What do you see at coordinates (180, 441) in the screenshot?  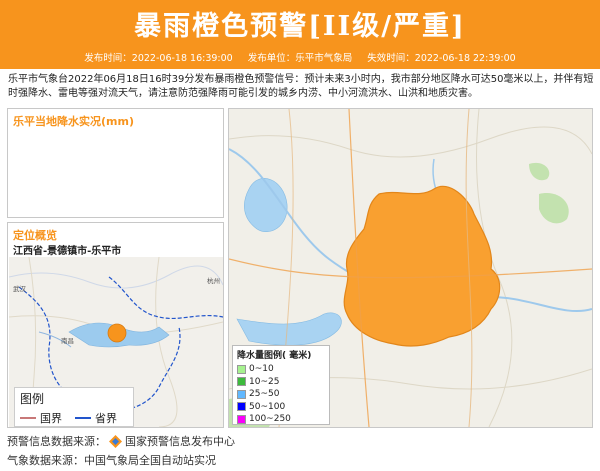 I see `warning-source-link: 国家预警信息发布中心` at bounding box center [180, 441].